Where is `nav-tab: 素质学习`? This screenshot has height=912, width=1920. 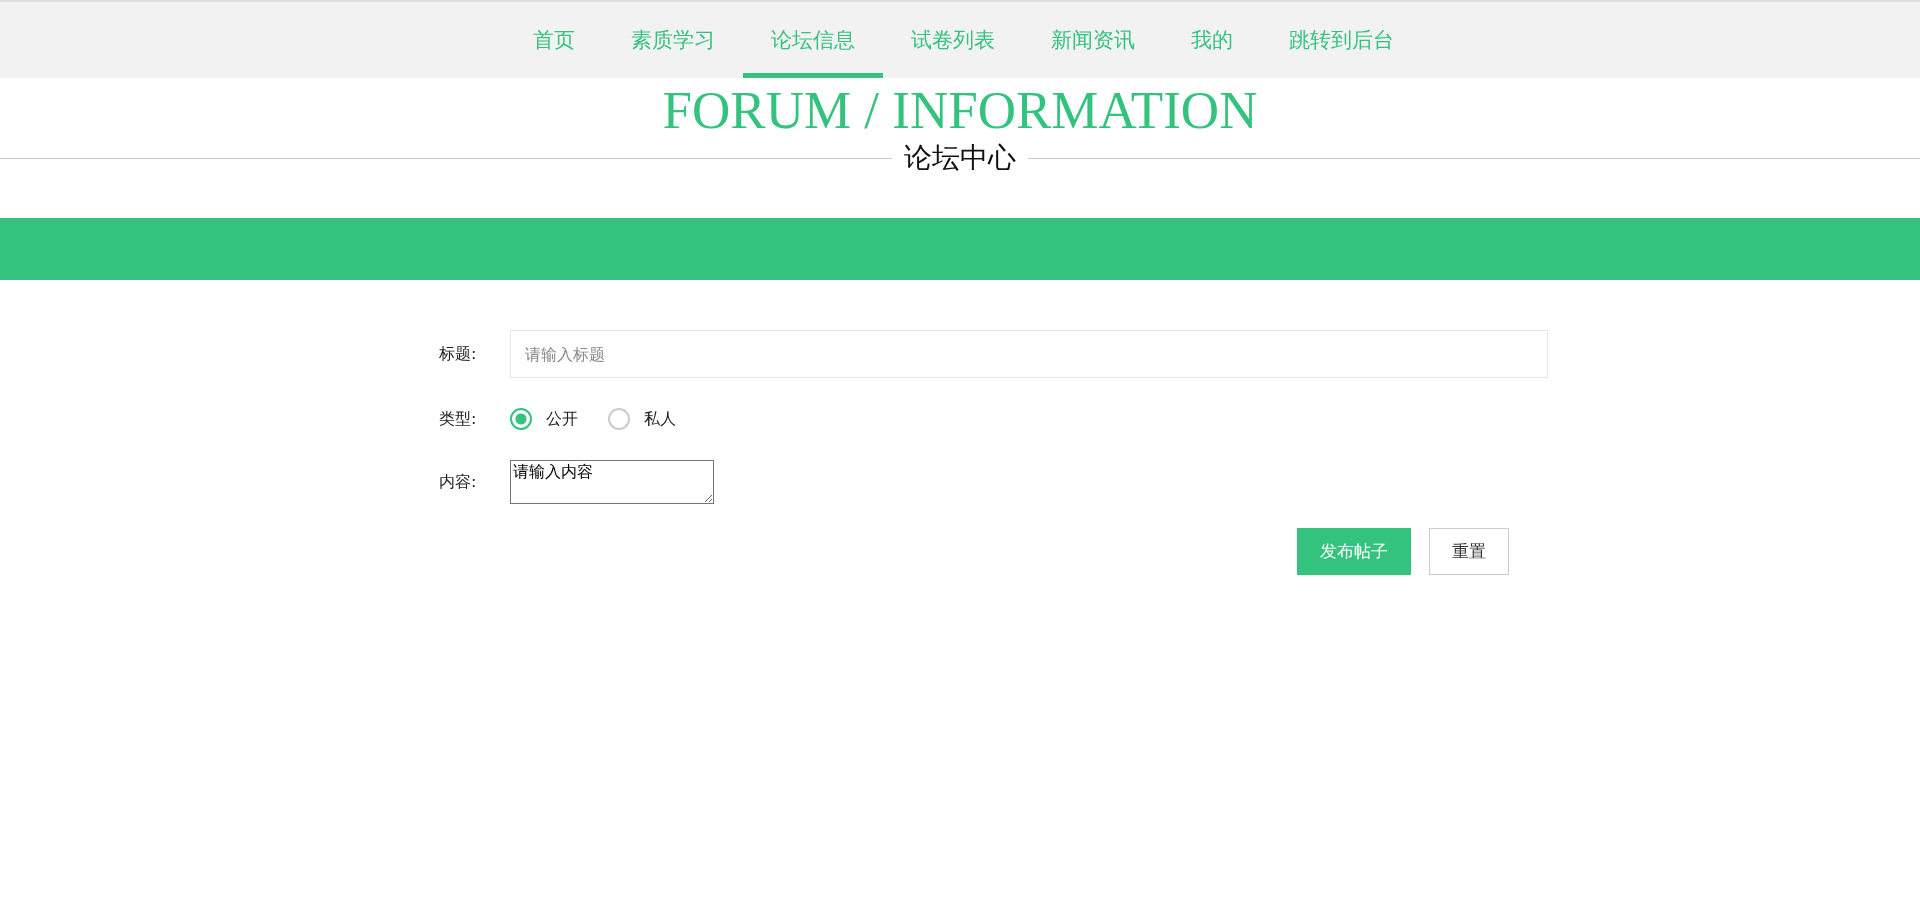 nav-tab: 素质学习 is located at coordinates (672, 40).